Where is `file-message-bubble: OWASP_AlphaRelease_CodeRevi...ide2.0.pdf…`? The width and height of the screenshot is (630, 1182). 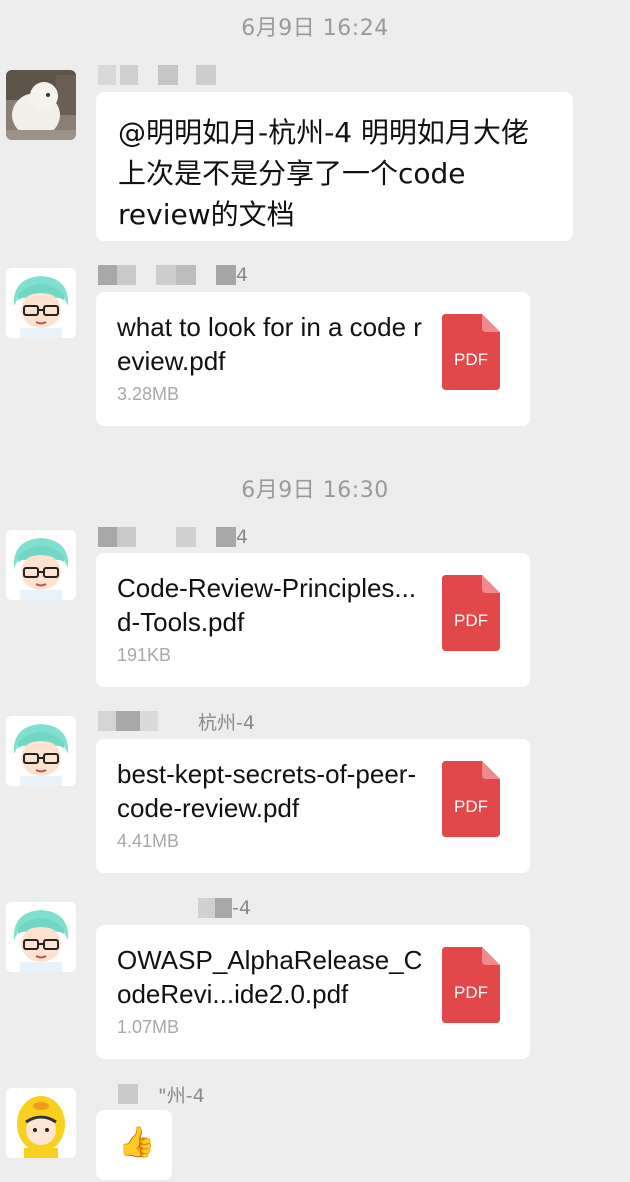
file-message-bubble: OWASP_AlphaRelease_CodeRevi...ide2.0.pdf… is located at coordinates (313, 992).